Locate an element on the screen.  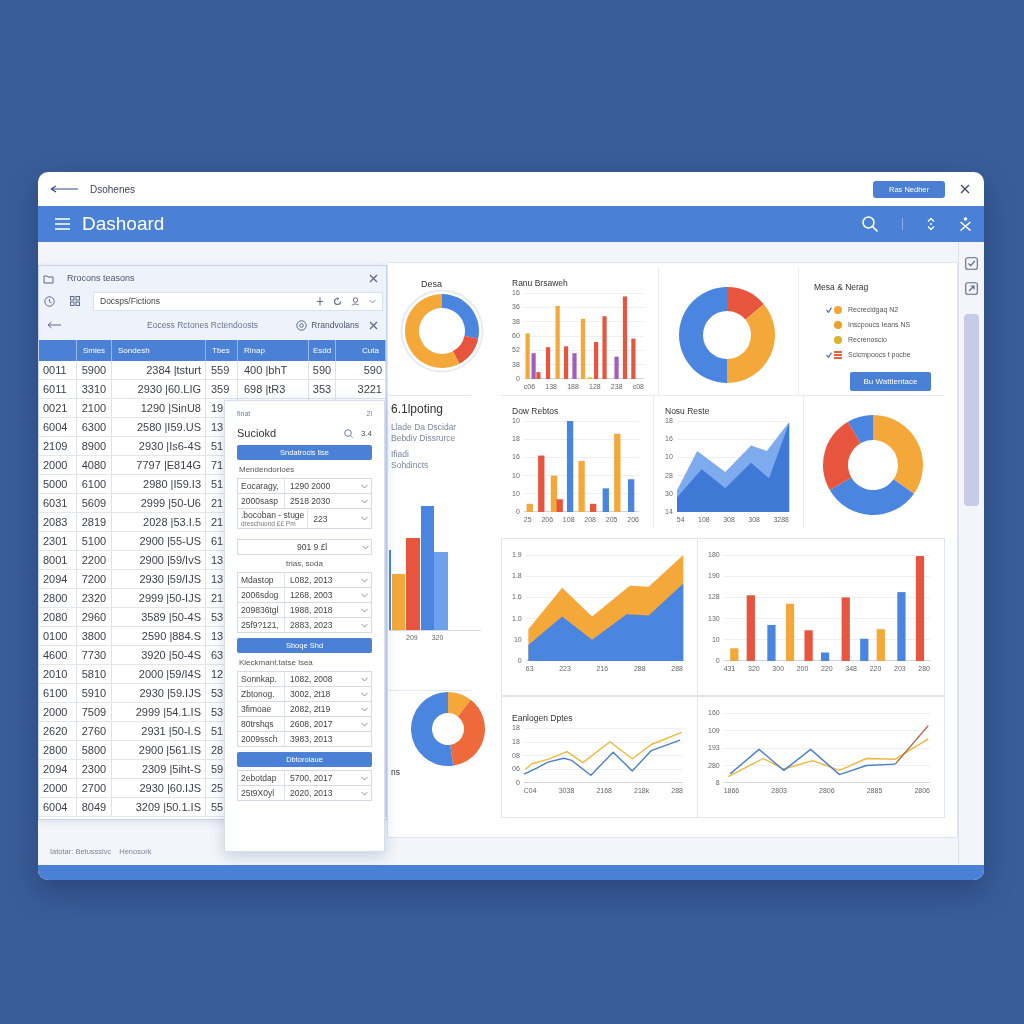
field-label: .bocoban - stuge is located at coordinates (273, 515).